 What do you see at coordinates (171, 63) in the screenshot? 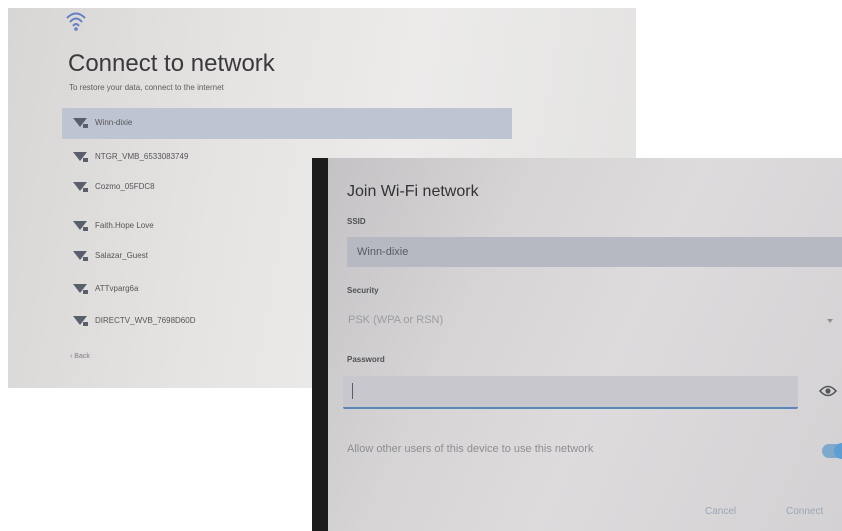
I see `page-title: Connect to network` at bounding box center [171, 63].